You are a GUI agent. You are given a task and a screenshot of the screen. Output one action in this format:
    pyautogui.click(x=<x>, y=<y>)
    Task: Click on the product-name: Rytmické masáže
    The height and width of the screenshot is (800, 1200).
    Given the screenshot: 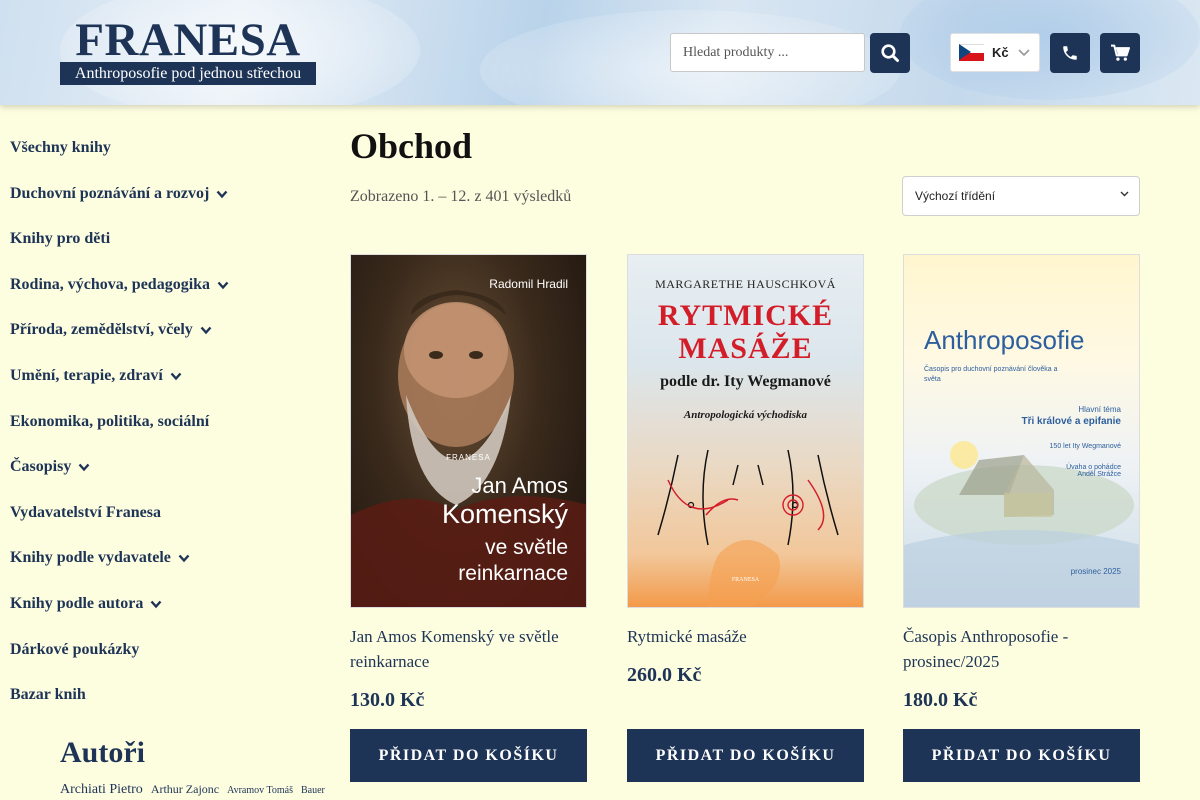 What is the action you would take?
    pyautogui.click(x=745, y=636)
    